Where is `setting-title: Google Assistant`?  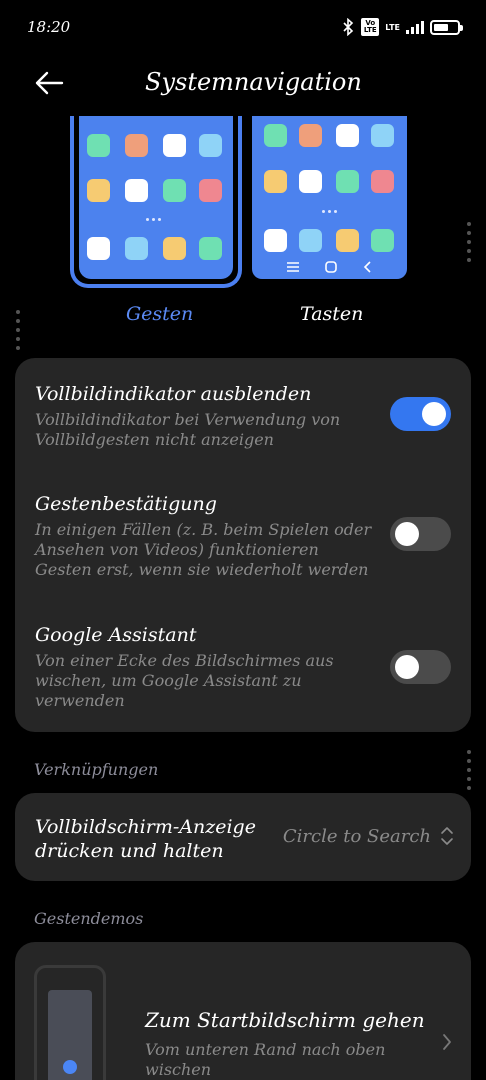
setting-title: Google Assistant is located at coordinates (116, 635).